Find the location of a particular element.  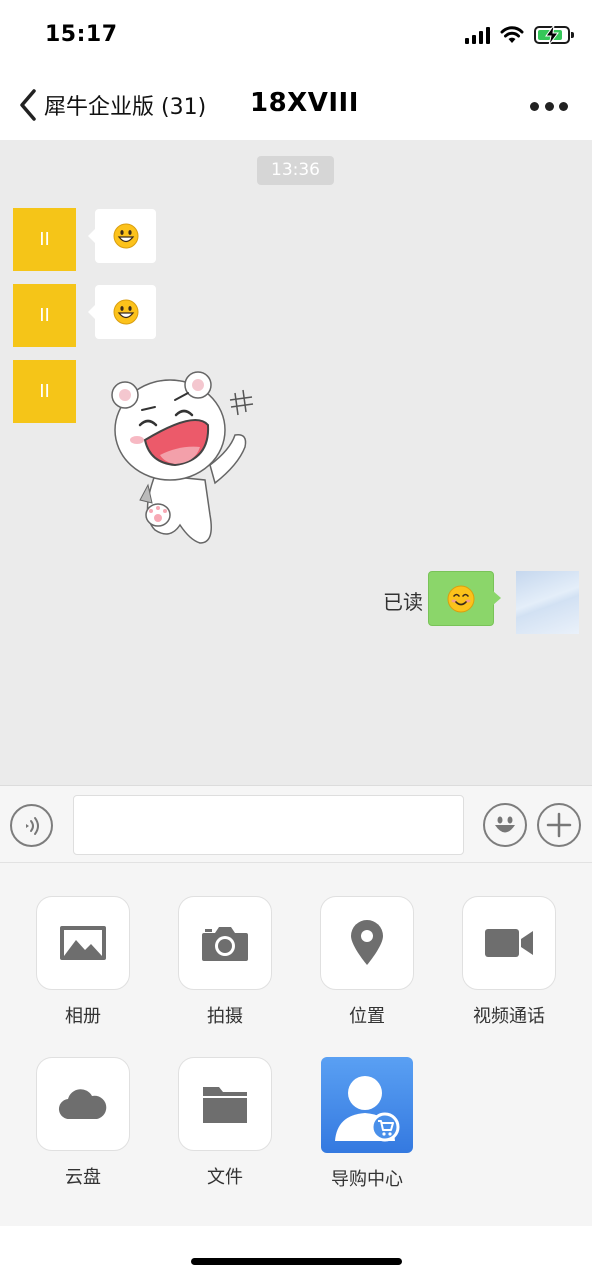

battery-charging-icon is located at coordinates (554, 35).